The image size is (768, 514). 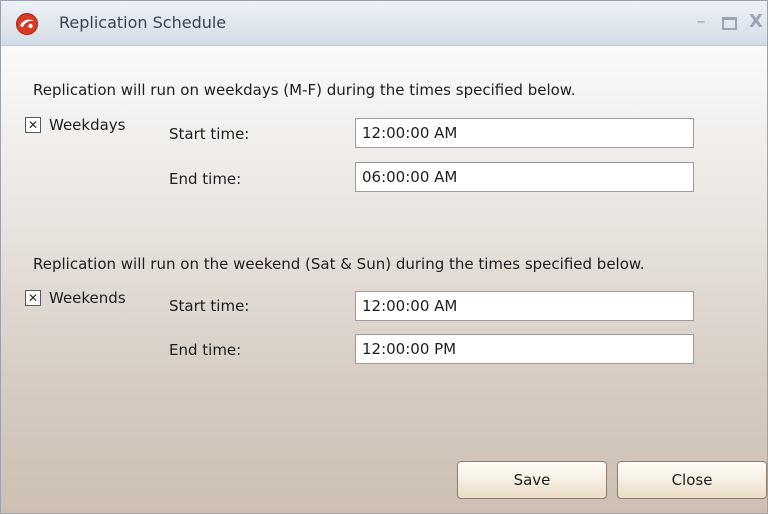 What do you see at coordinates (532, 480) in the screenshot?
I see `save-button: Save` at bounding box center [532, 480].